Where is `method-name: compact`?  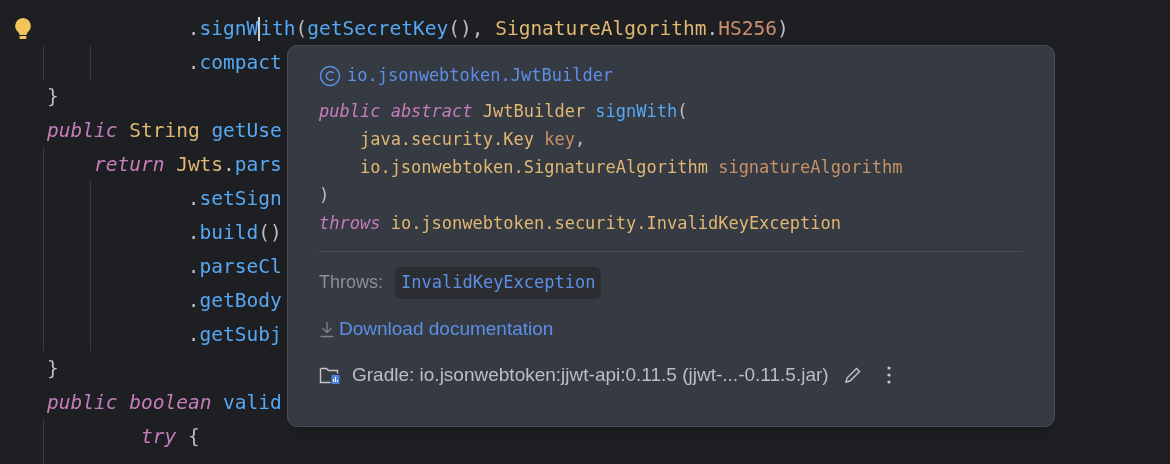
method-name: compact is located at coordinates (240, 63).